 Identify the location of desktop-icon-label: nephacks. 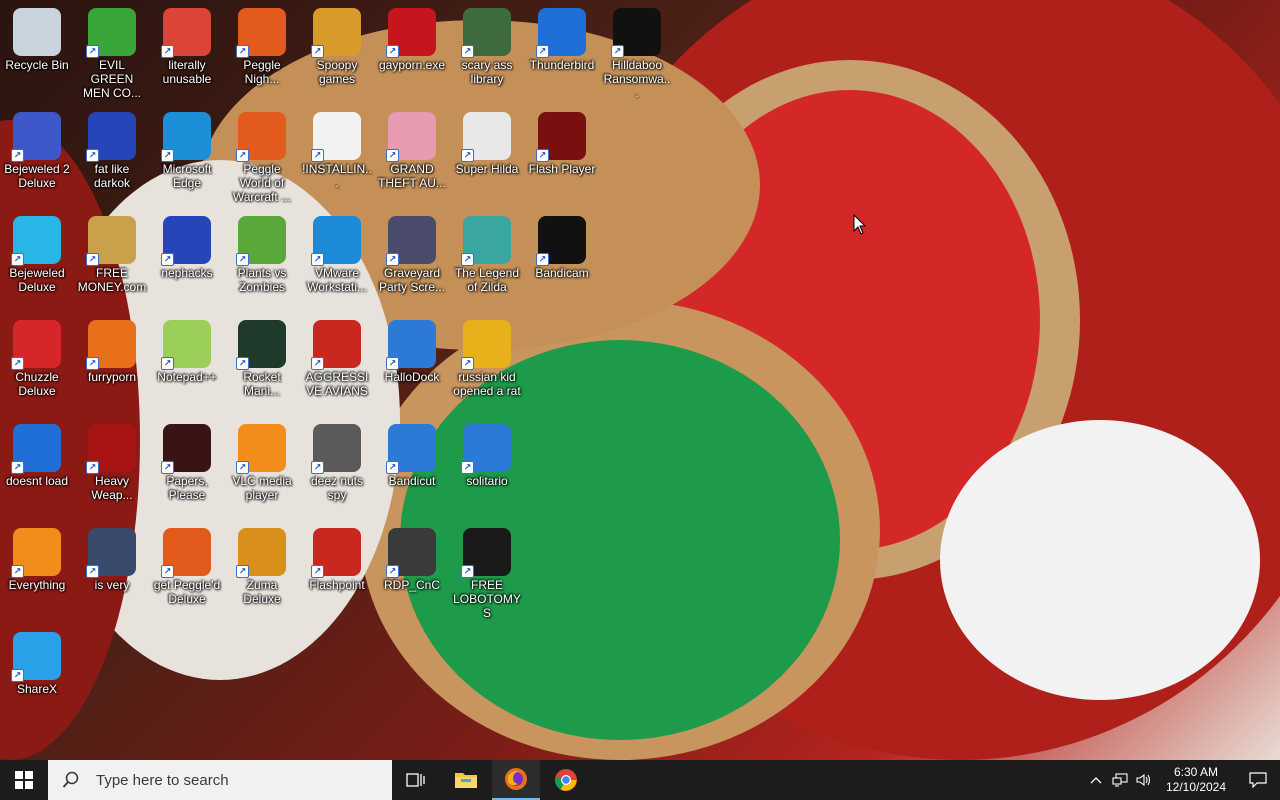
(187, 273).